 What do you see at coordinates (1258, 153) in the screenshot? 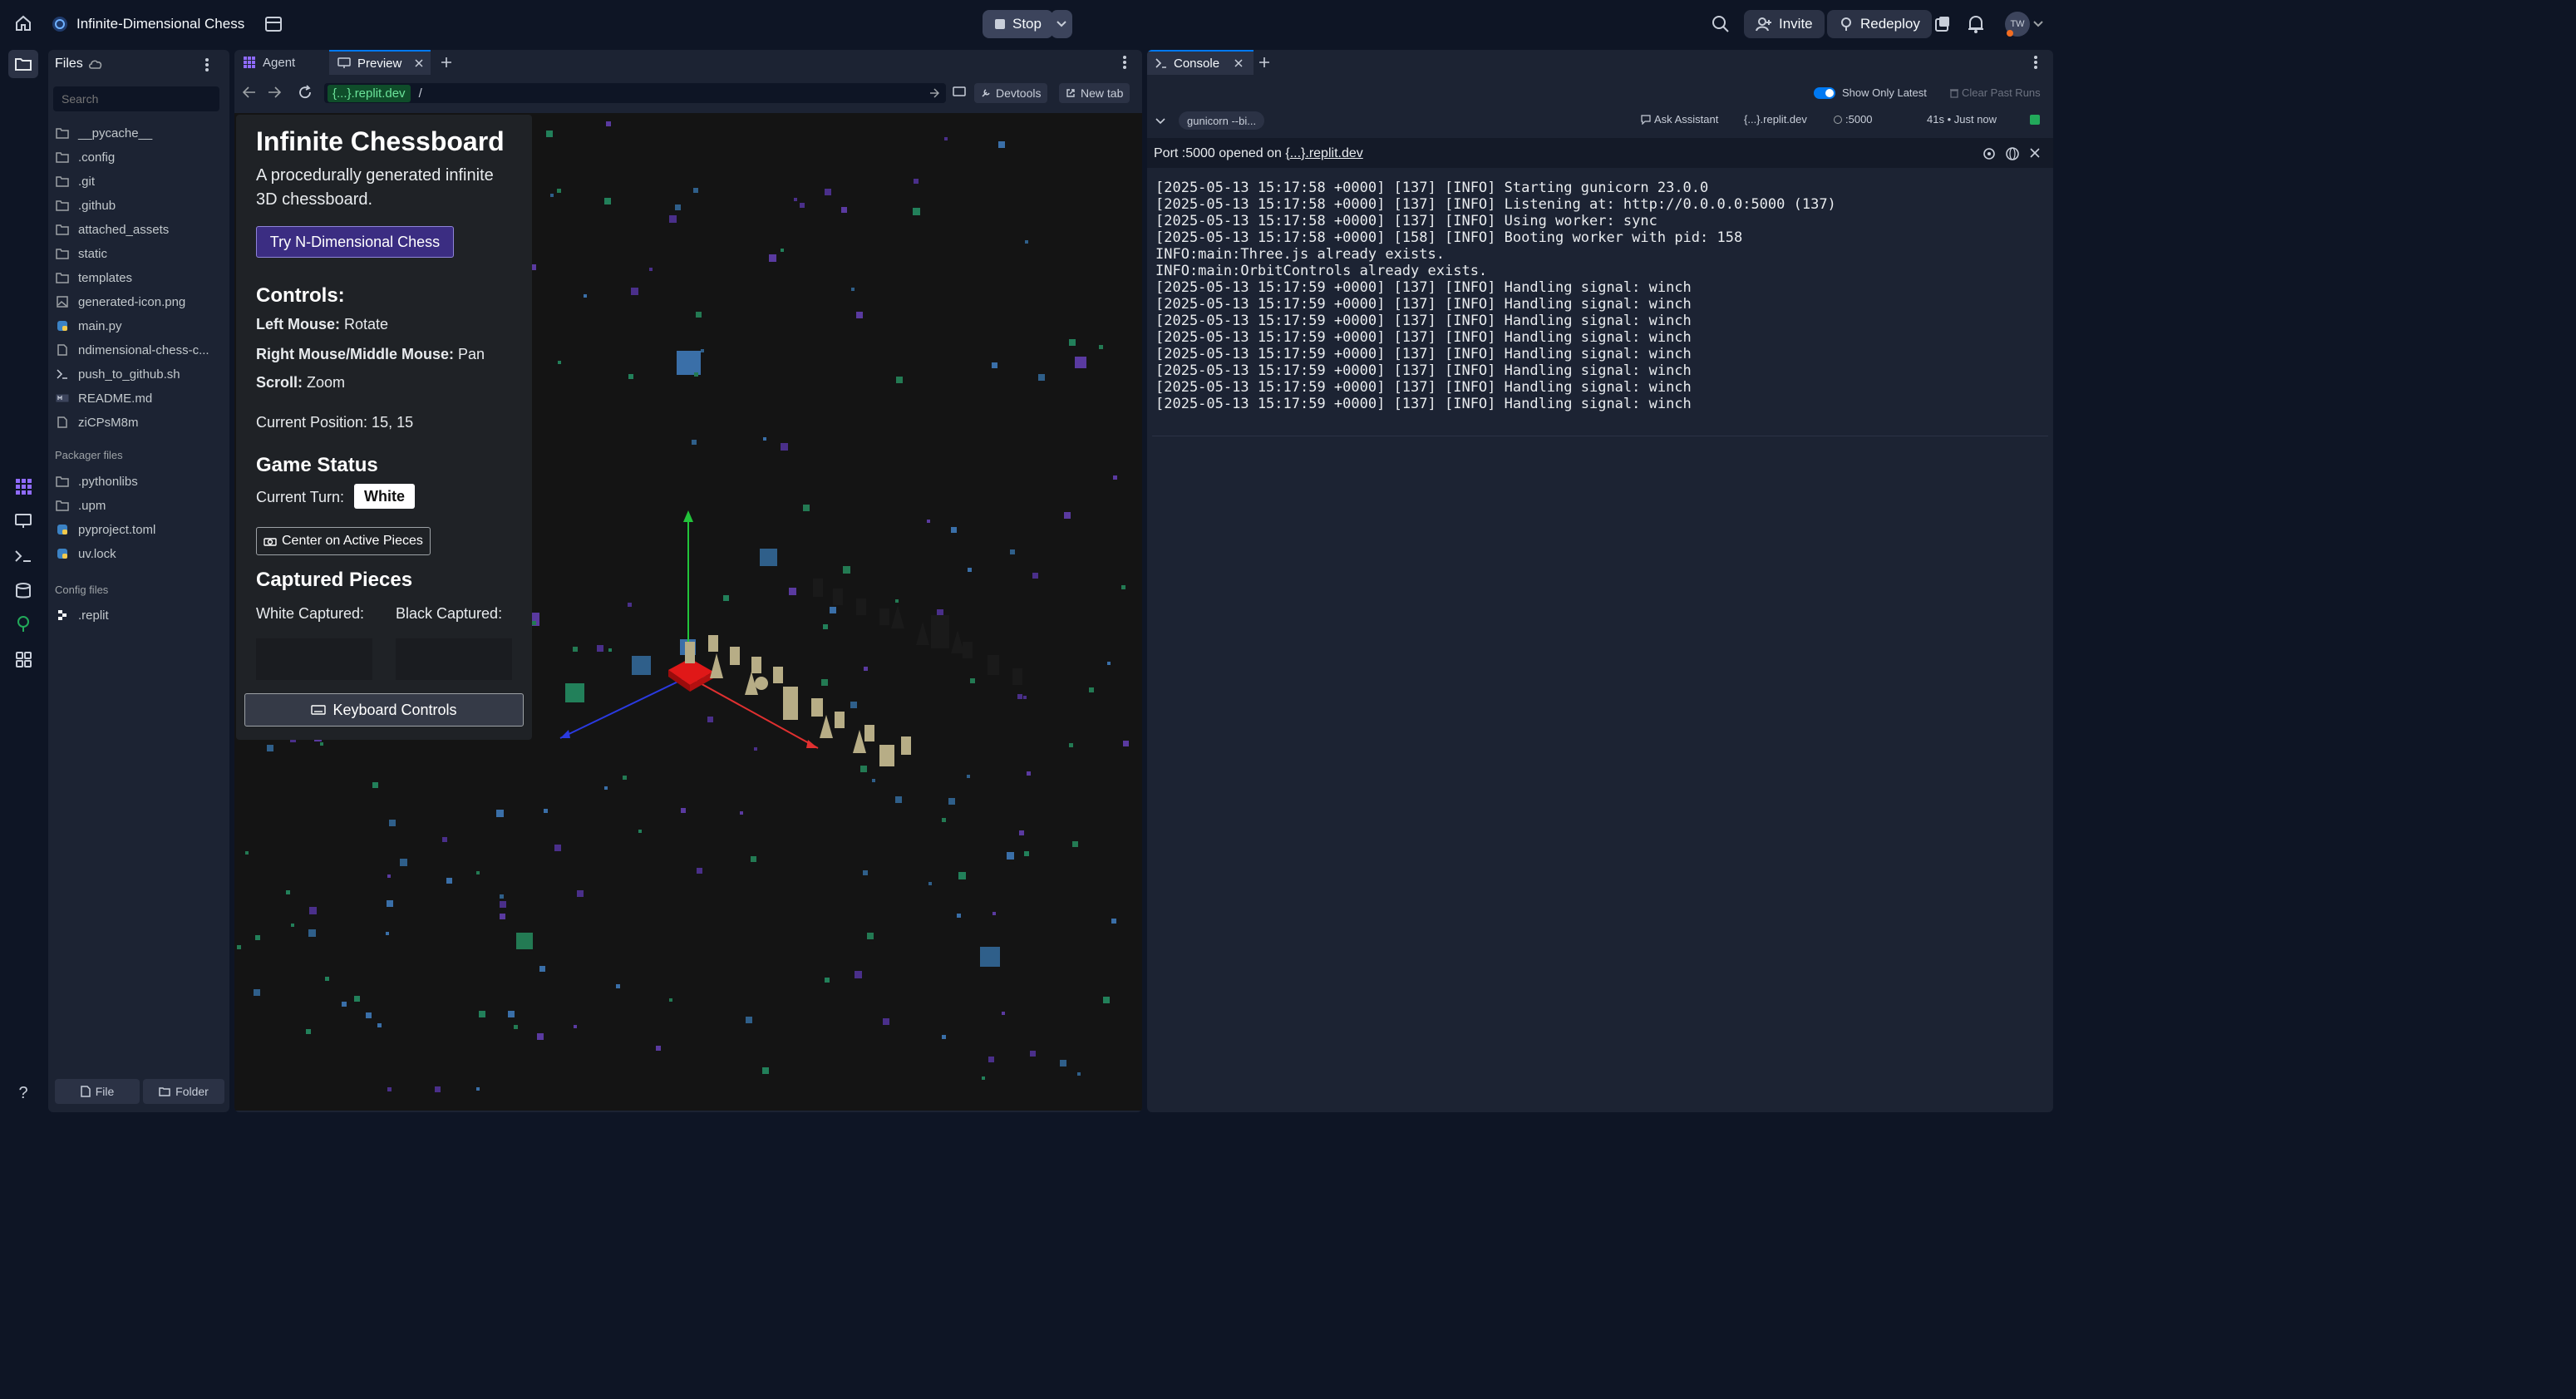
I see `port-notice-text: Port :5000 opened on {...}.replit.dev` at bounding box center [1258, 153].